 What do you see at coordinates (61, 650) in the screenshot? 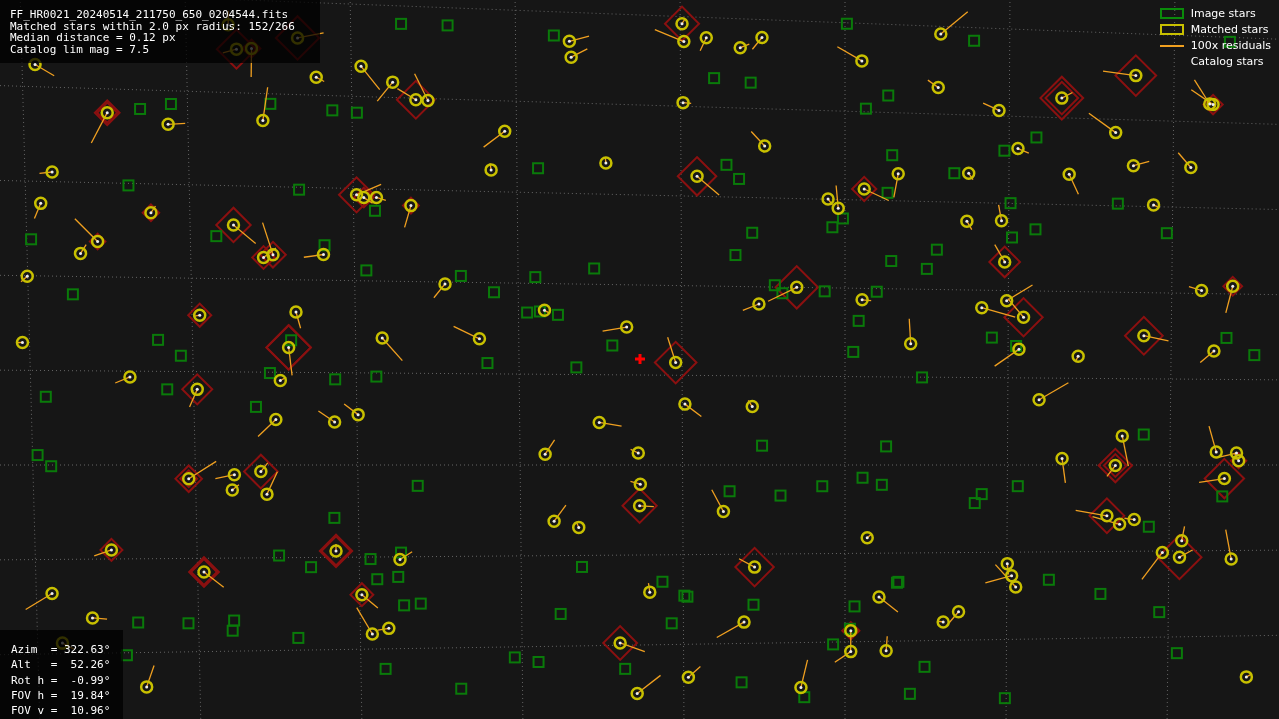
I see `pointing-text: Azim = 322.63°` at bounding box center [61, 650].